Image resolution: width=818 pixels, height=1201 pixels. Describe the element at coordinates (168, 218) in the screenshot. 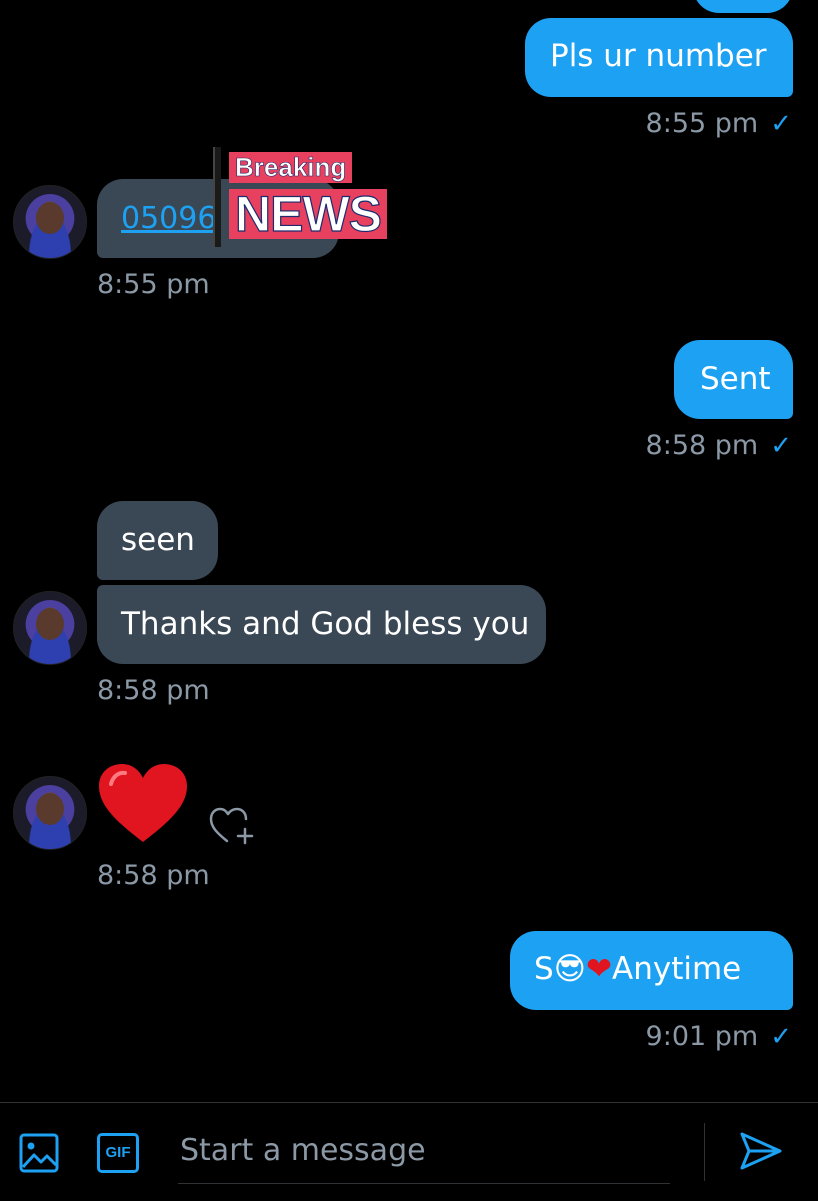

I see `phone-number-link: 05096` at that location.